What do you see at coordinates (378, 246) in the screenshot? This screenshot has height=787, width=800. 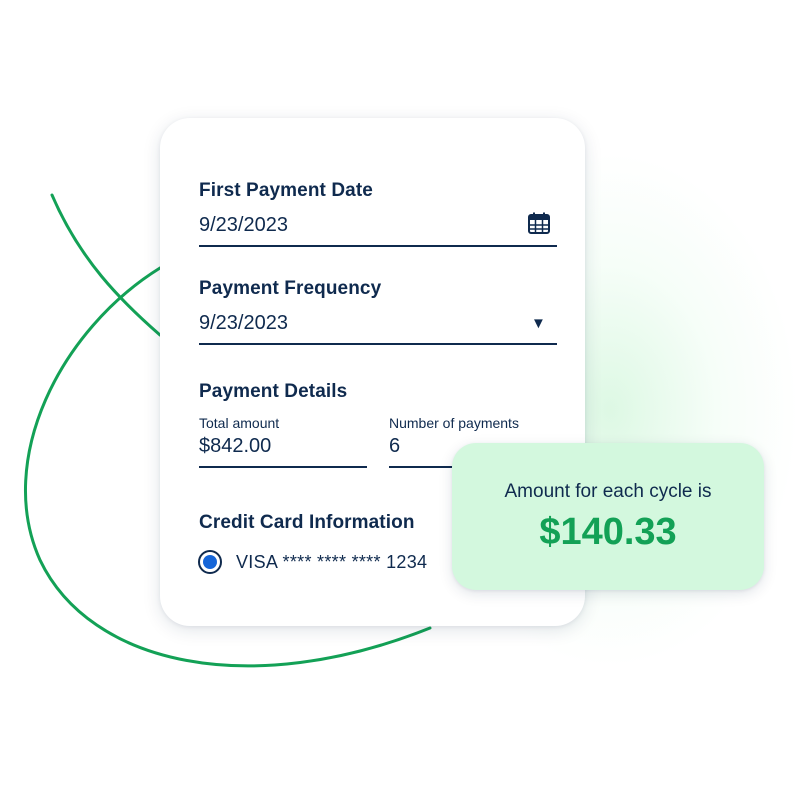 I see `first-payment-date-underline` at bounding box center [378, 246].